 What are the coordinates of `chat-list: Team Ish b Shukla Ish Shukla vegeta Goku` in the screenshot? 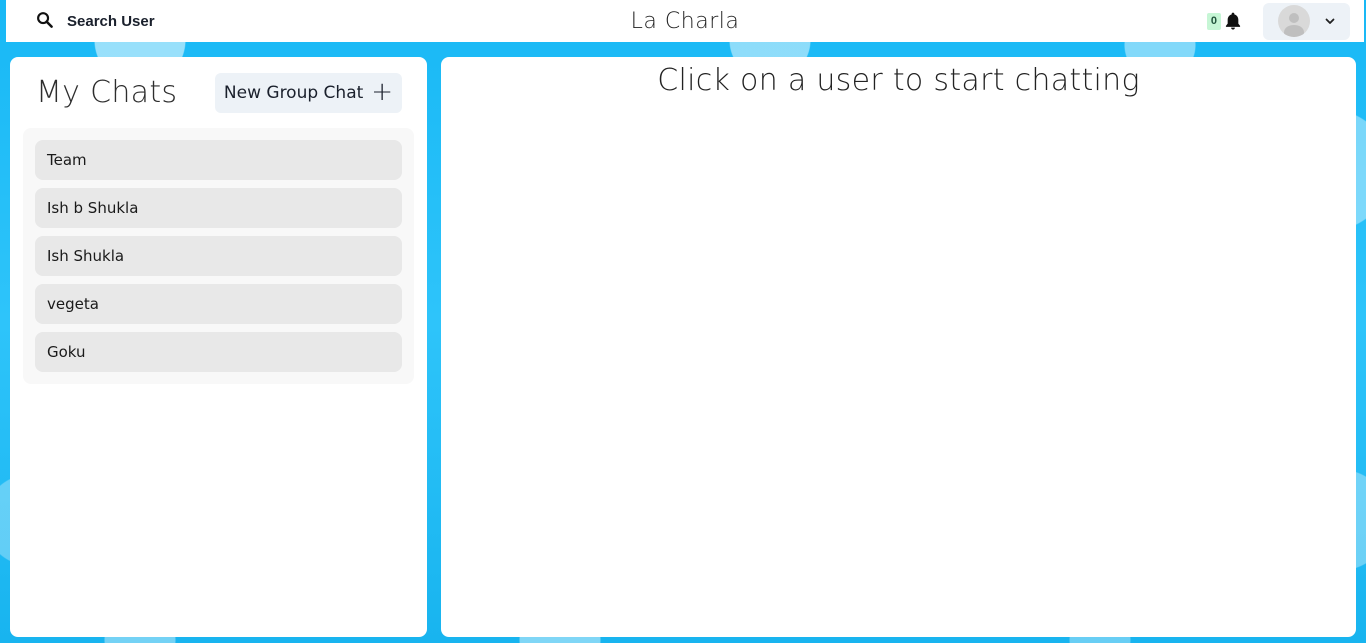 It's located at (218, 256).